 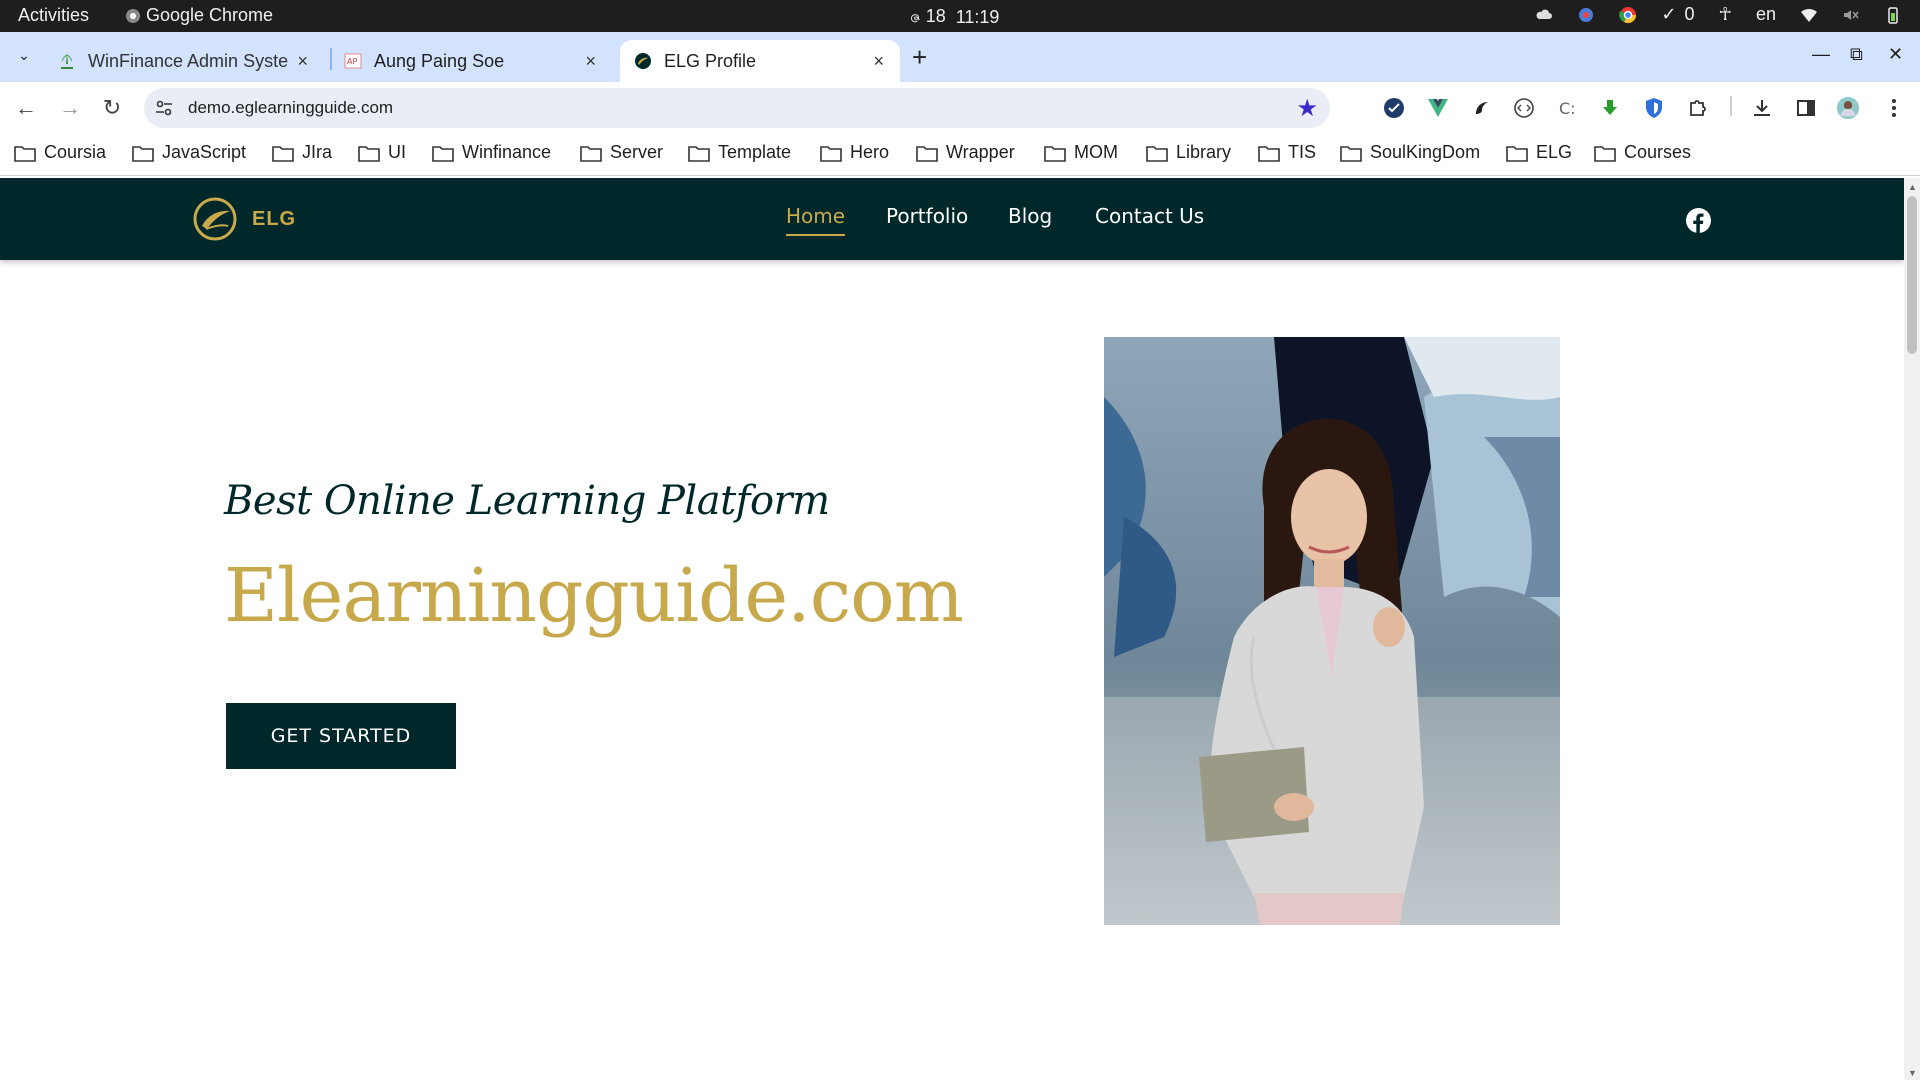 I want to click on app-tray-icon, so click(x=1586, y=15).